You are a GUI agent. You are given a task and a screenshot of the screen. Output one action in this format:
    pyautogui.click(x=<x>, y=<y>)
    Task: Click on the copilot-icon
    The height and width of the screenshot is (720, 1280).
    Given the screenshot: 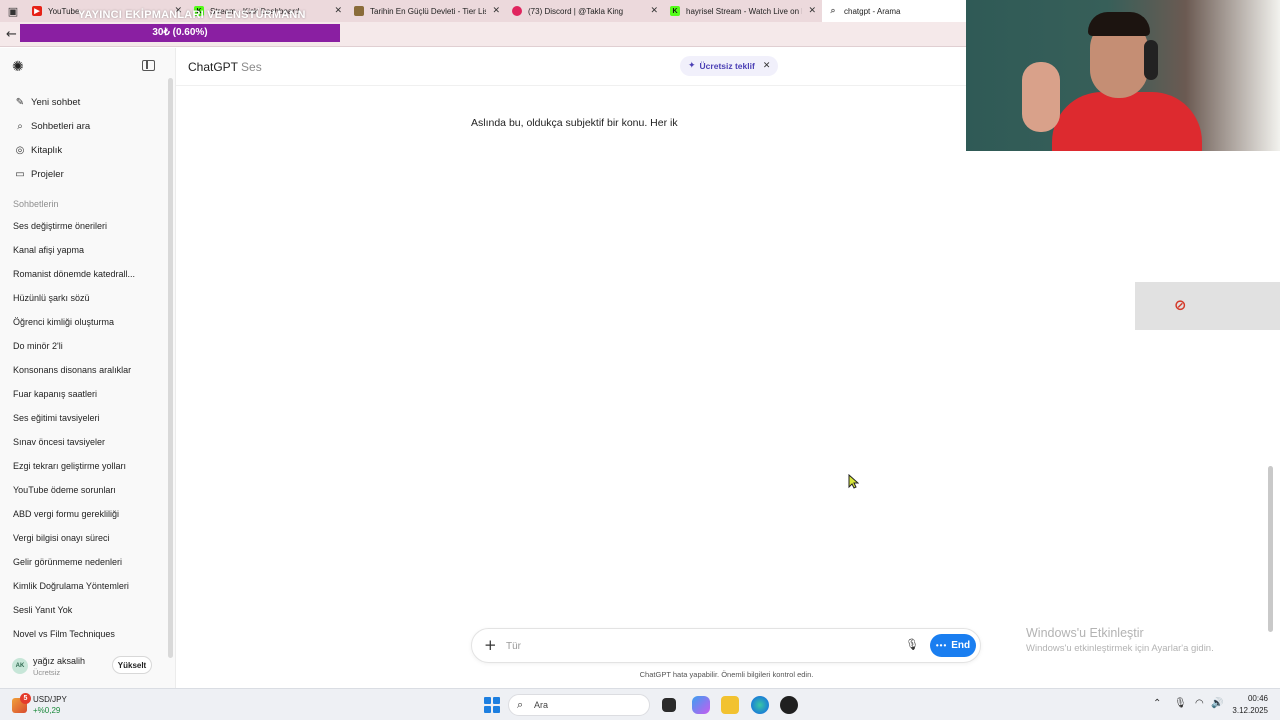 What is the action you would take?
    pyautogui.click(x=701, y=705)
    